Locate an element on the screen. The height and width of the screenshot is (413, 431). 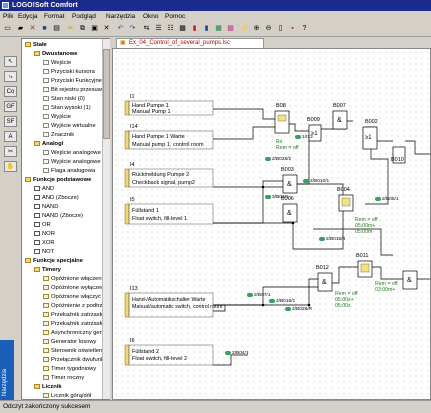
connect-tool-icon: ⤷ is located at coordinates (10, 76).